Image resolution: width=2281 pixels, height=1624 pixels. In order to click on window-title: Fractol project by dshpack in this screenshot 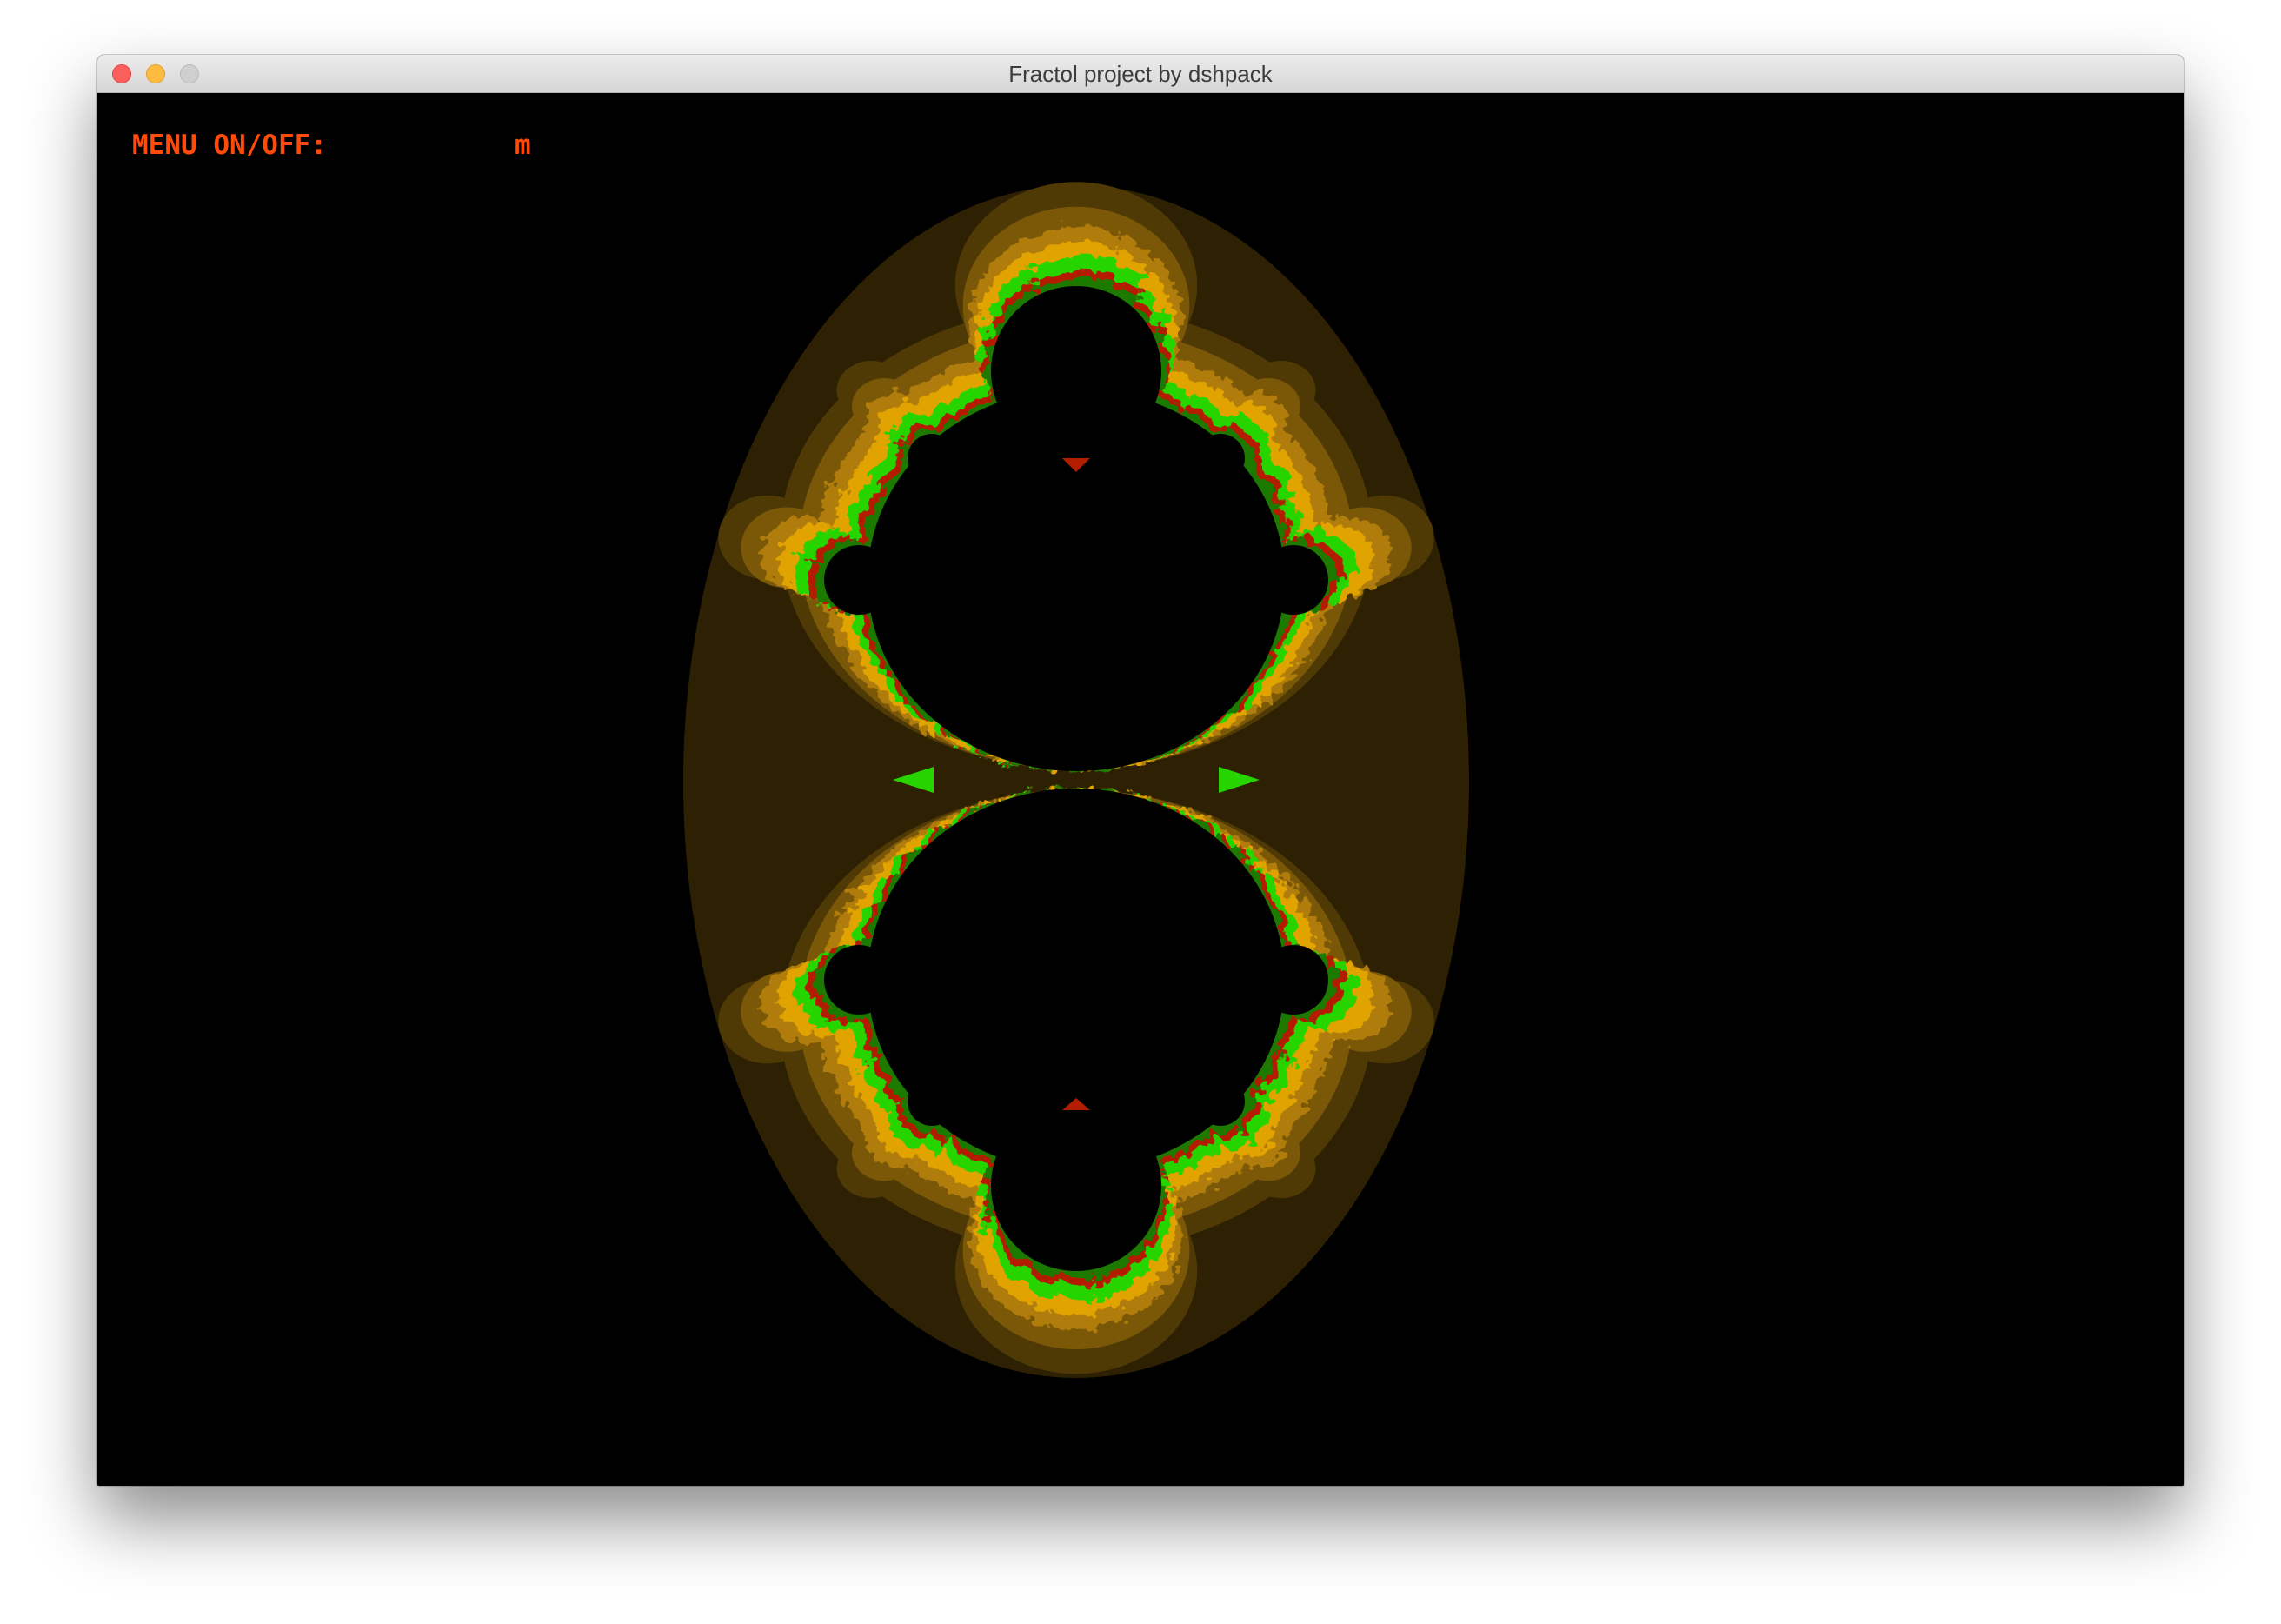, I will do `click(1141, 74)`.